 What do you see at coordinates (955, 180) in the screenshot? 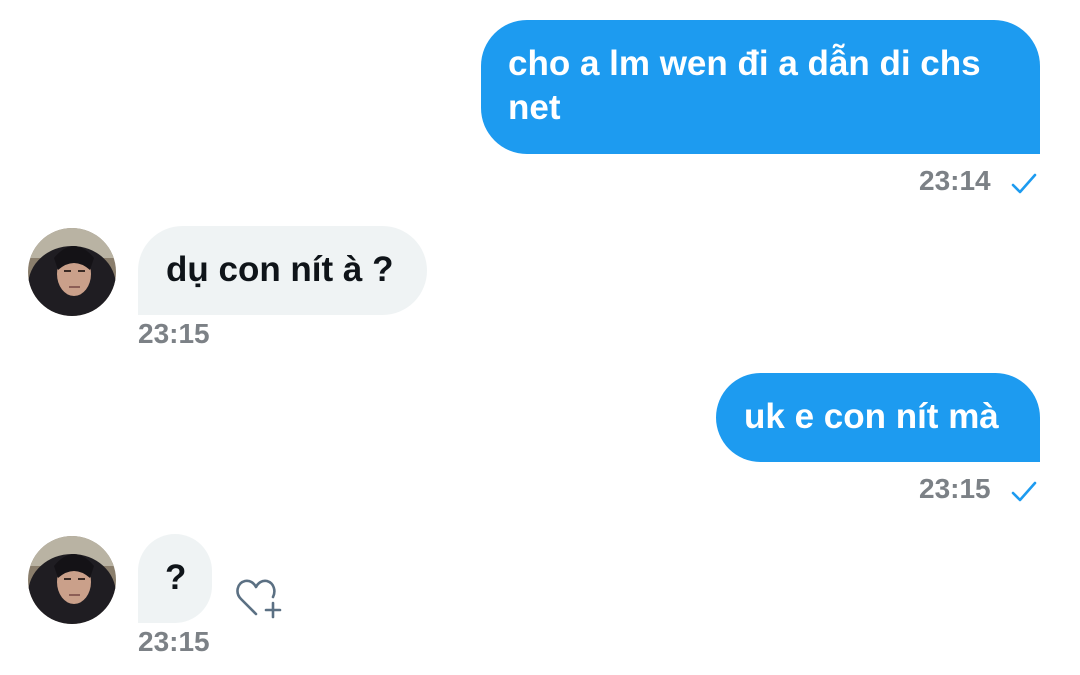
I see `message-timestamp: 23:14` at bounding box center [955, 180].